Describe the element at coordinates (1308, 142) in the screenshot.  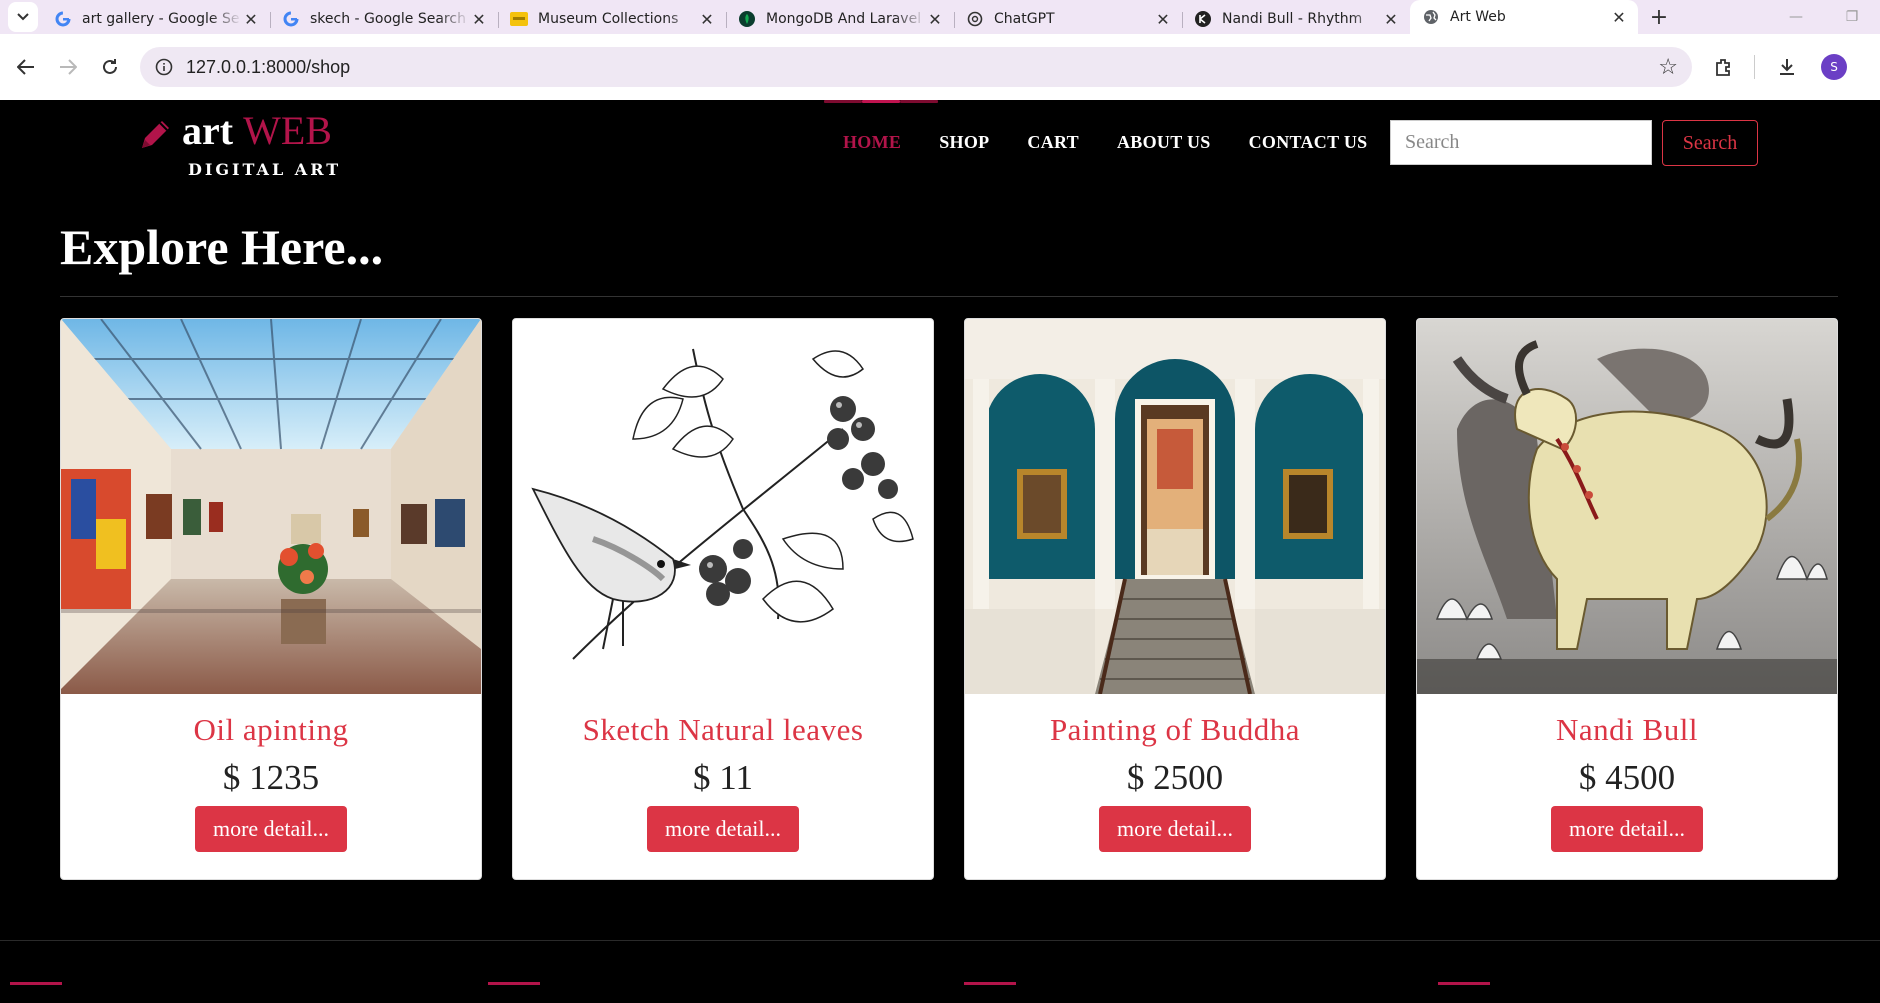
I see `nav-contact-us: CONTACT US` at that location.